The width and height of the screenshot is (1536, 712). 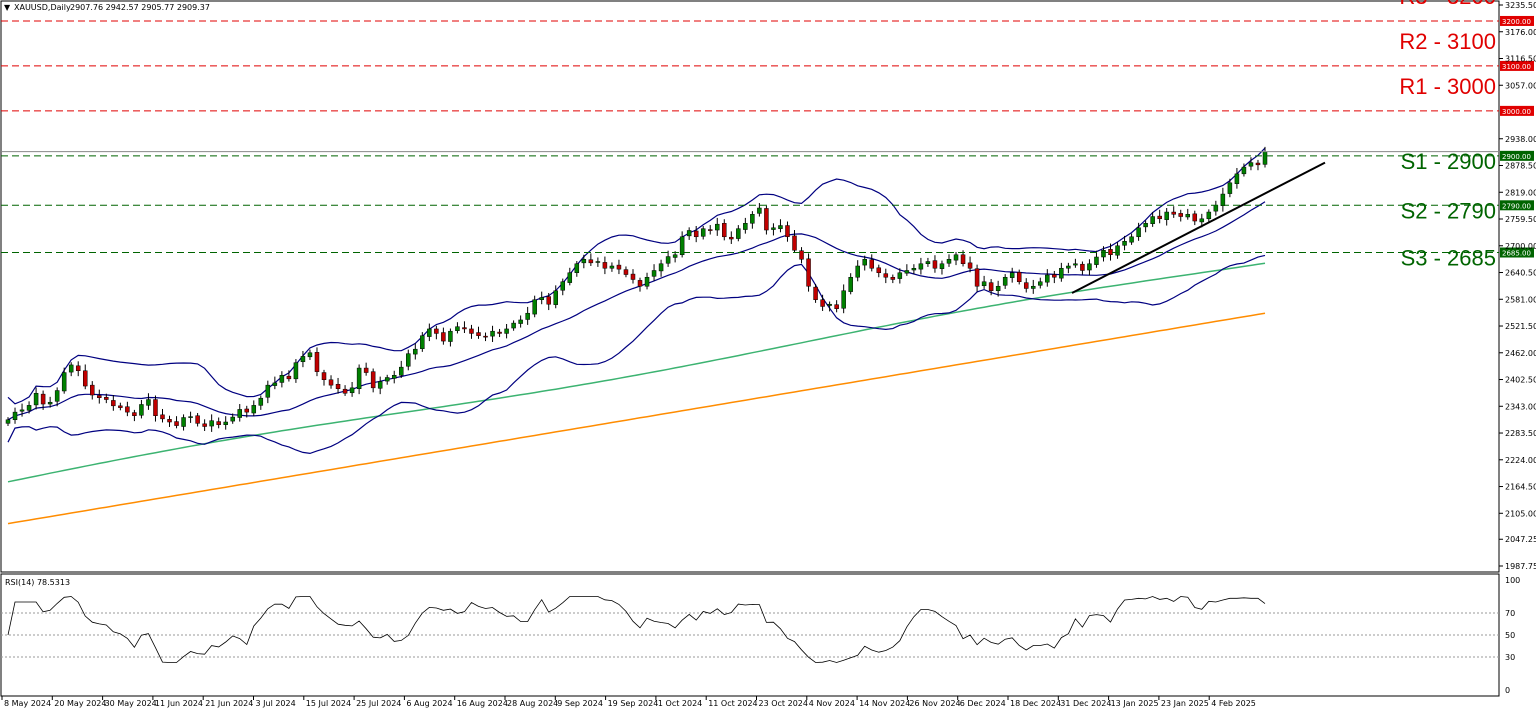 I want to click on level-price-box-text: 3100.00, so click(x=1516, y=67).